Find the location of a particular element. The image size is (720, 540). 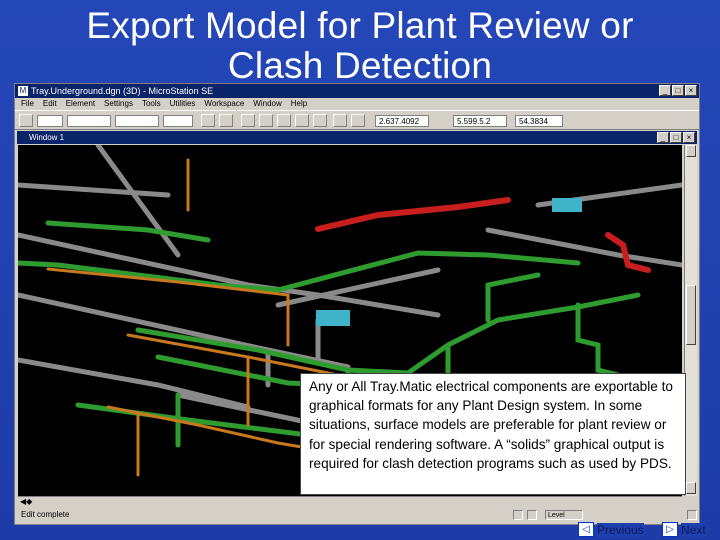

close-icon: × is located at coordinates (691, 90).